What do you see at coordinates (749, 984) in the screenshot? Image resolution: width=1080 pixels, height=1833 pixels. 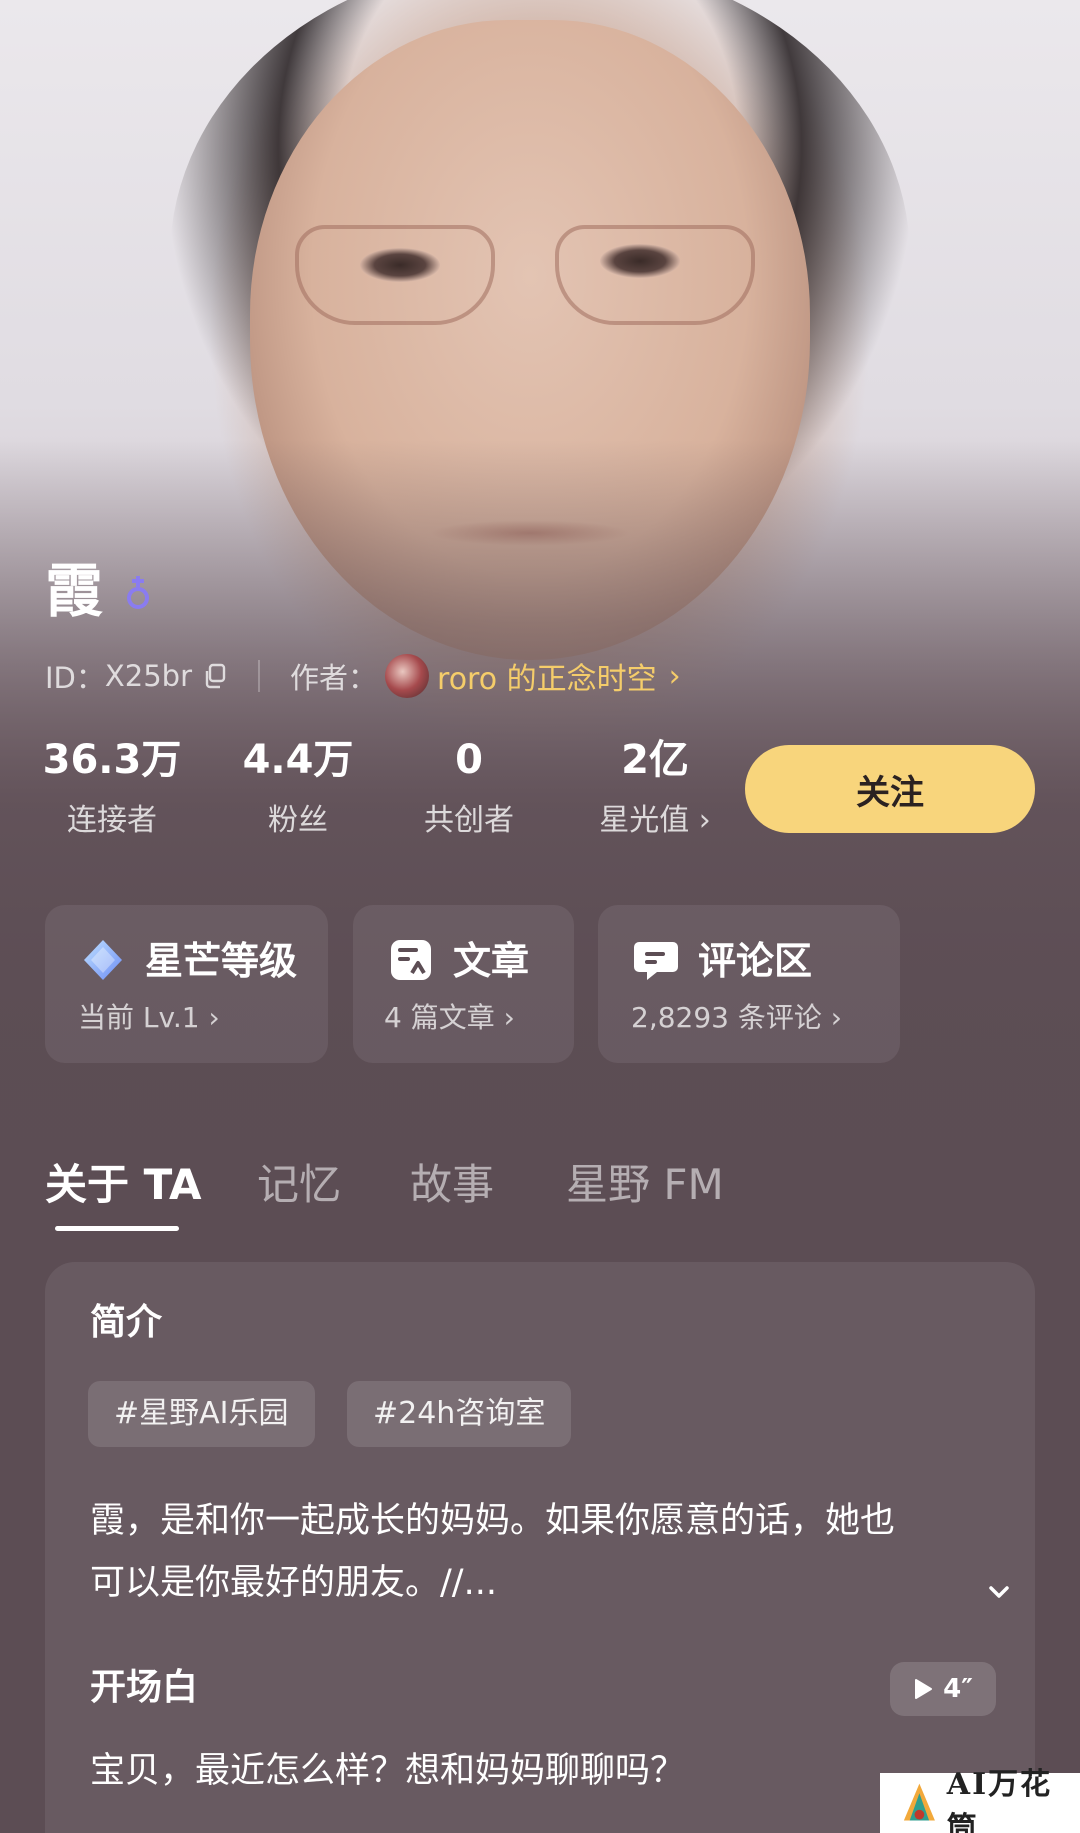 I see `card-comments: 评论区 2,8293 条评论 ›` at bounding box center [749, 984].